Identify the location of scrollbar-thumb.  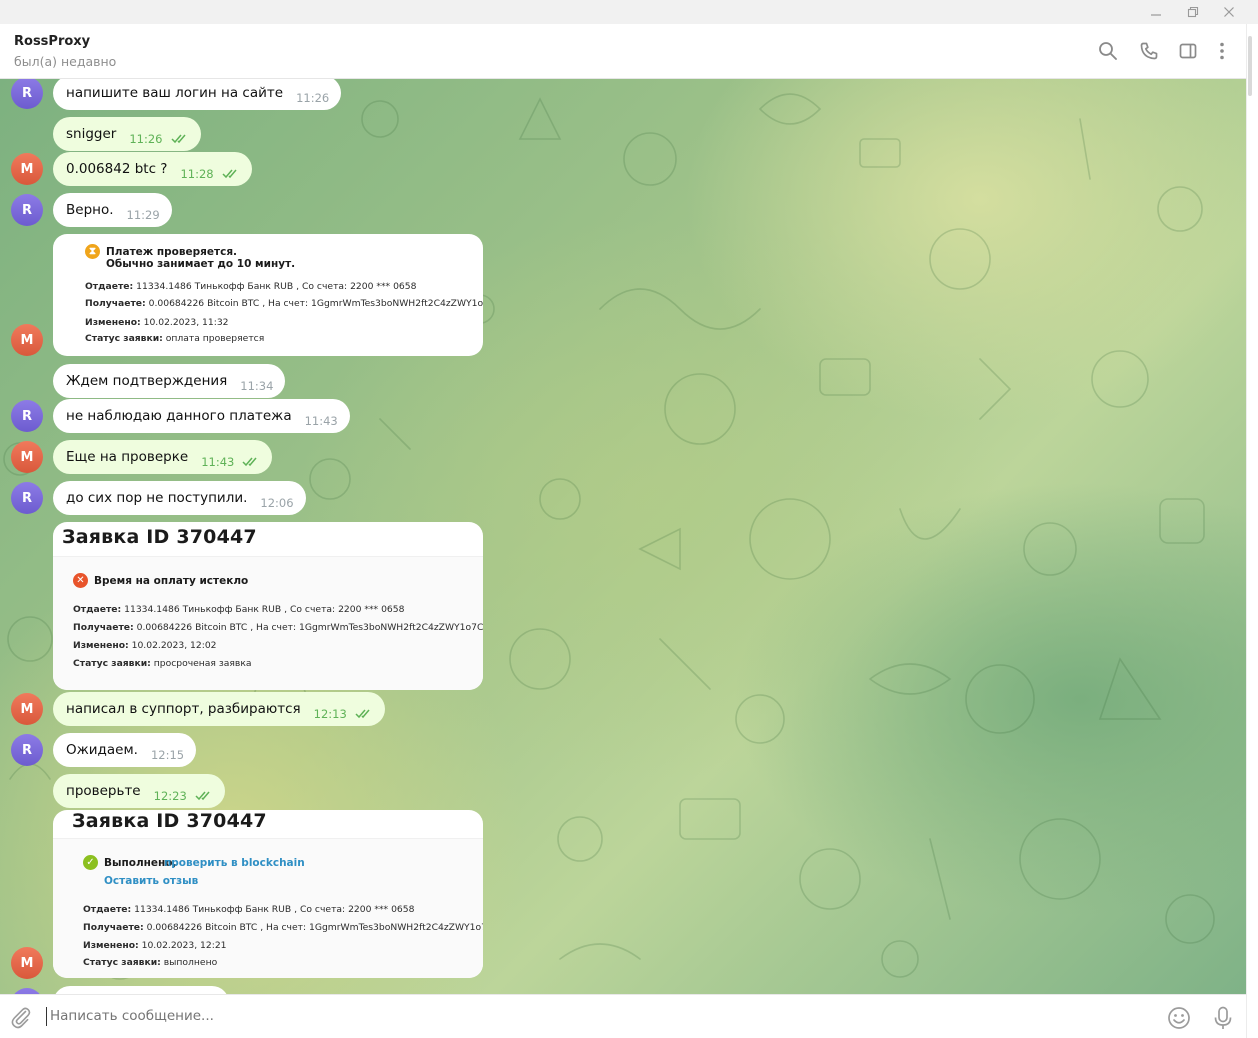
(1250, 66).